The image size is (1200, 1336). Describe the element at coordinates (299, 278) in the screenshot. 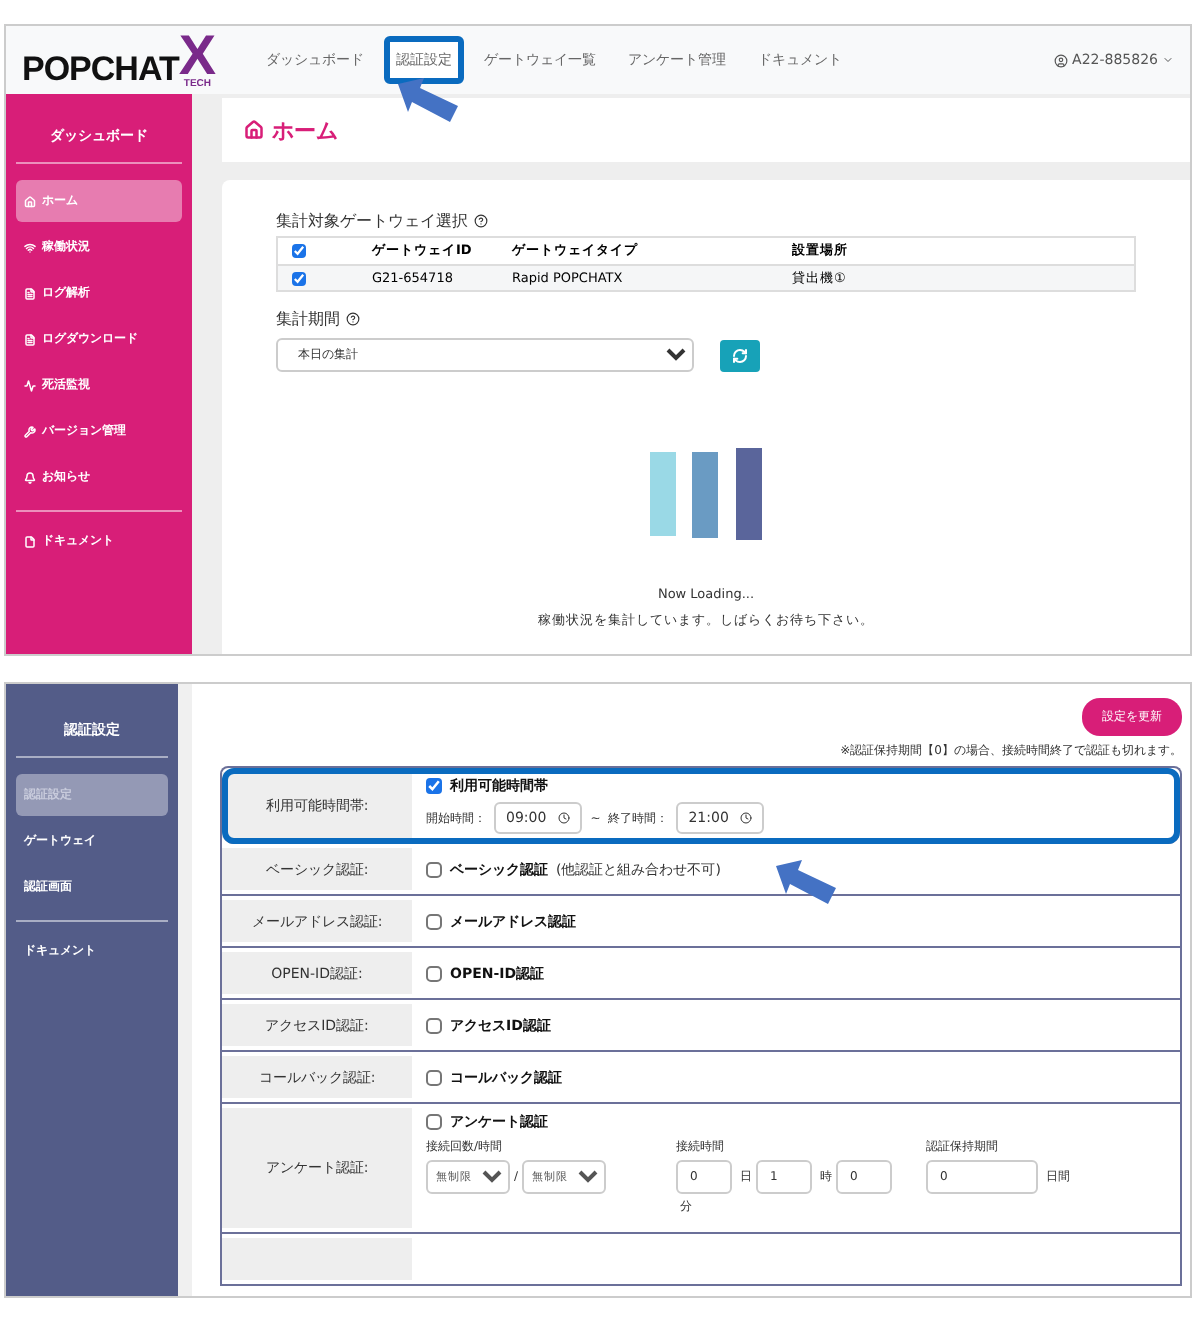

I see `row-checkbox` at that location.